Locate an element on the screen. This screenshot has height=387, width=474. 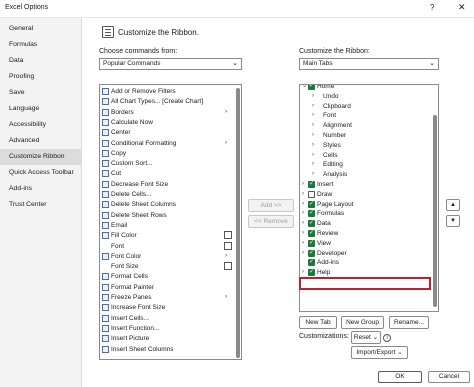
command-item: Center is located at coordinates (167, 132).